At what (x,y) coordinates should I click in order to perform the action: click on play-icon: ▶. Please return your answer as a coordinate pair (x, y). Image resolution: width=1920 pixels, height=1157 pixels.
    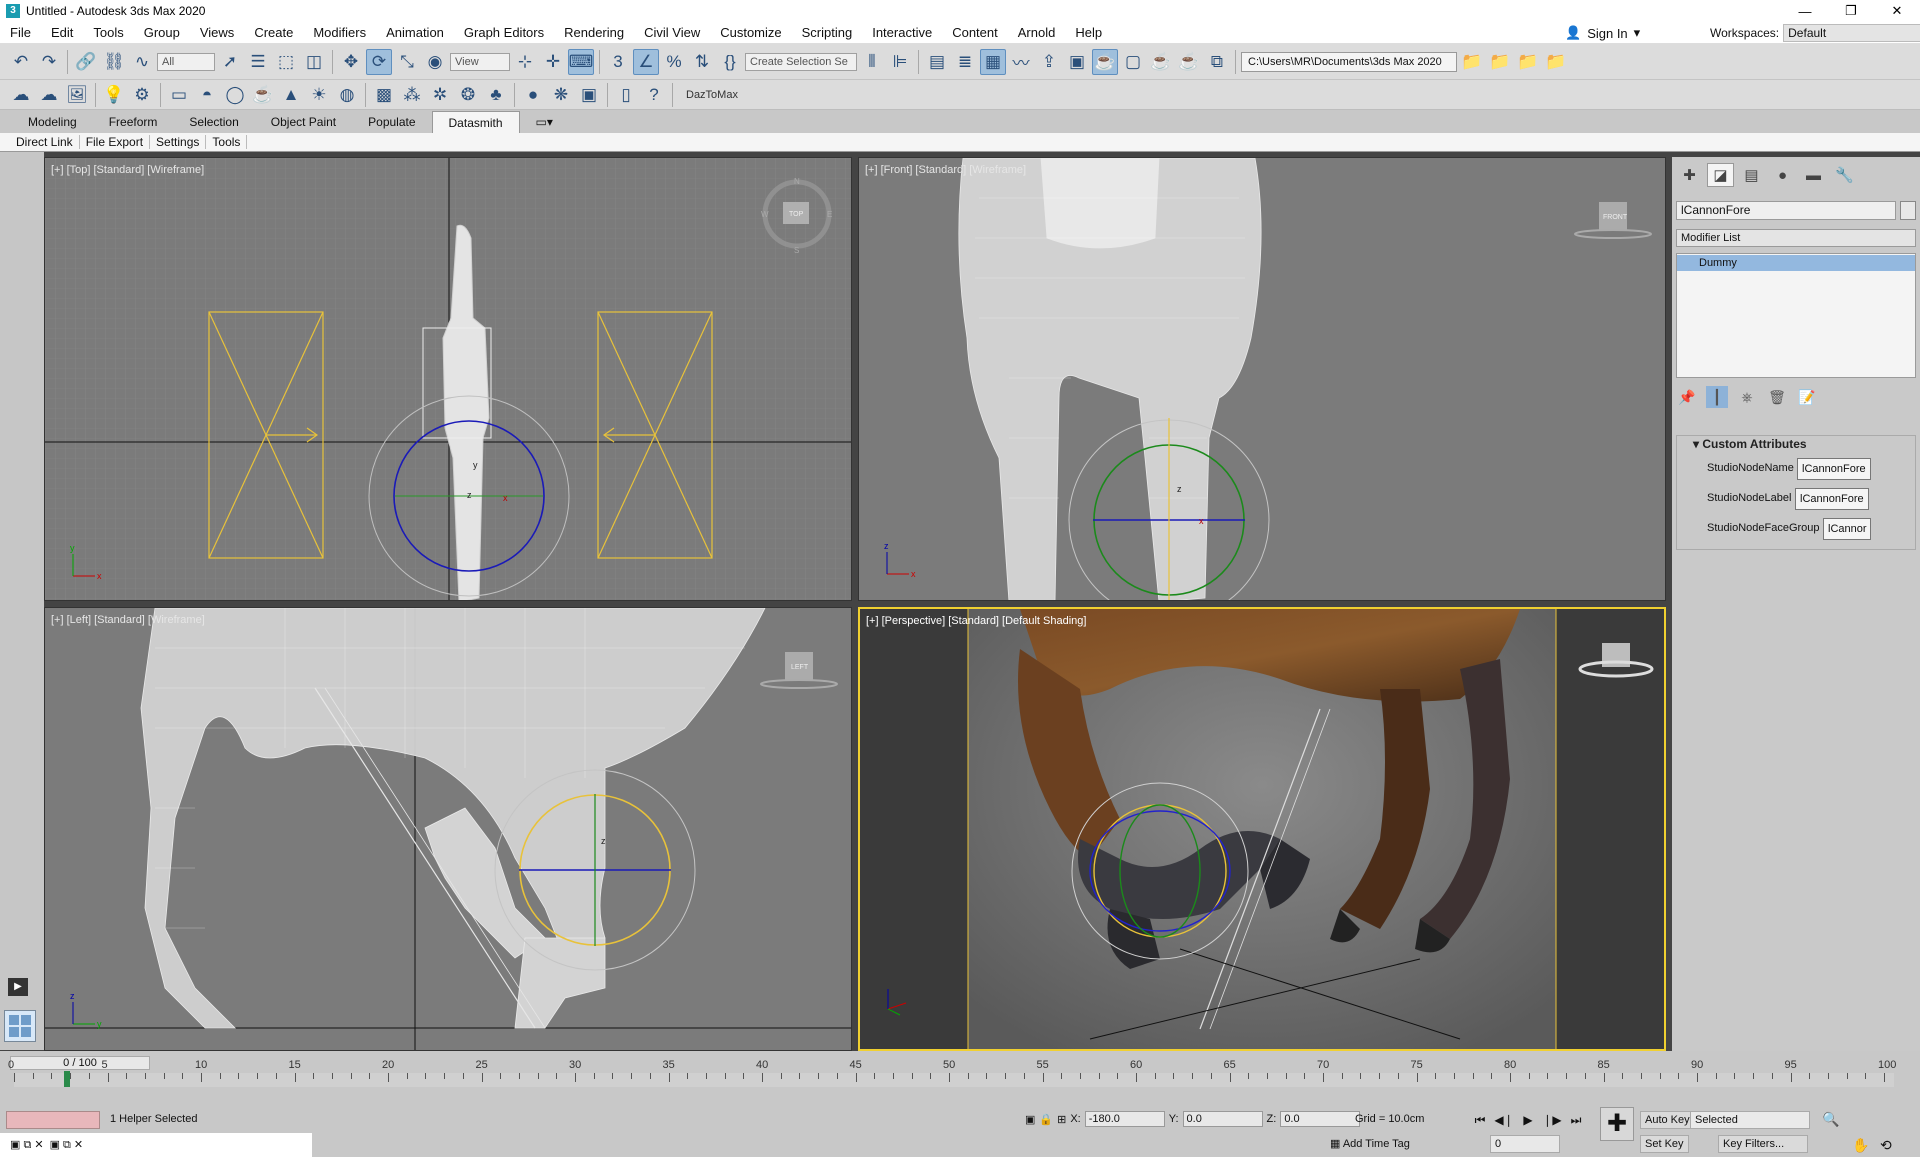
    Looking at the image, I should click on (1528, 1120).